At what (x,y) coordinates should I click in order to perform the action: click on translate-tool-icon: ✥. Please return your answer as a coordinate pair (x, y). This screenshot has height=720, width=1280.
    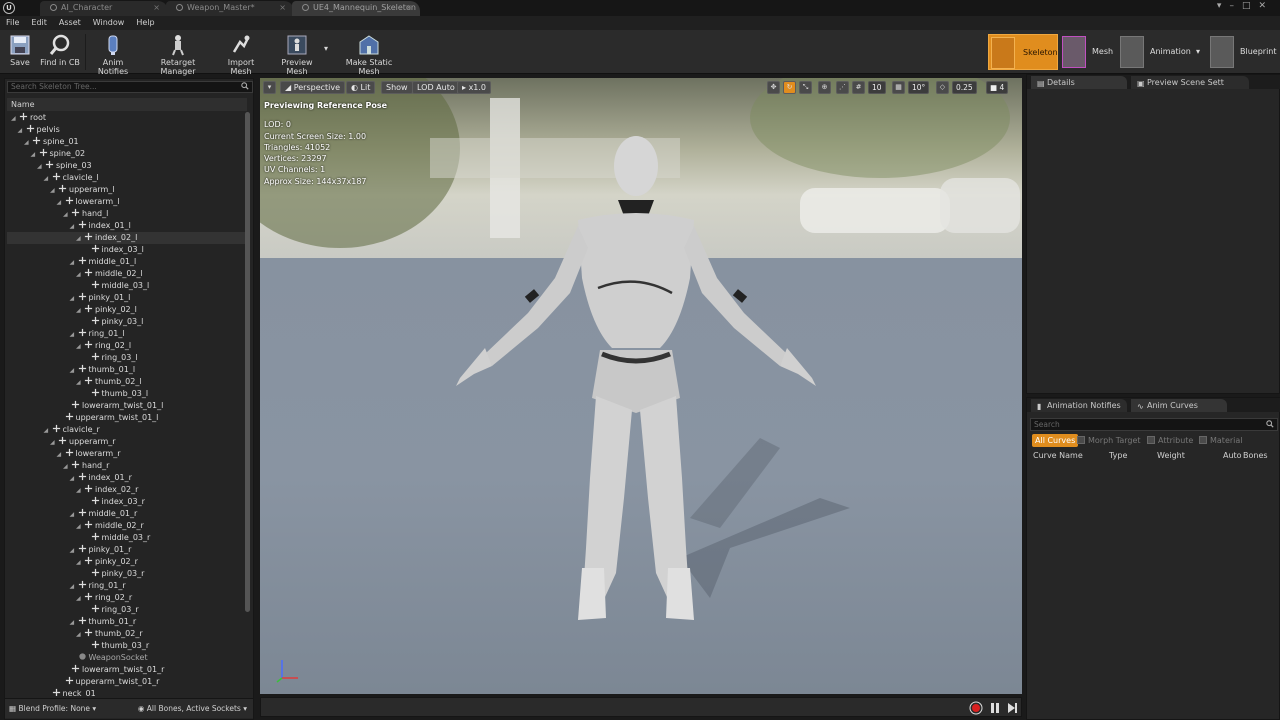
    Looking at the image, I should click on (773, 87).